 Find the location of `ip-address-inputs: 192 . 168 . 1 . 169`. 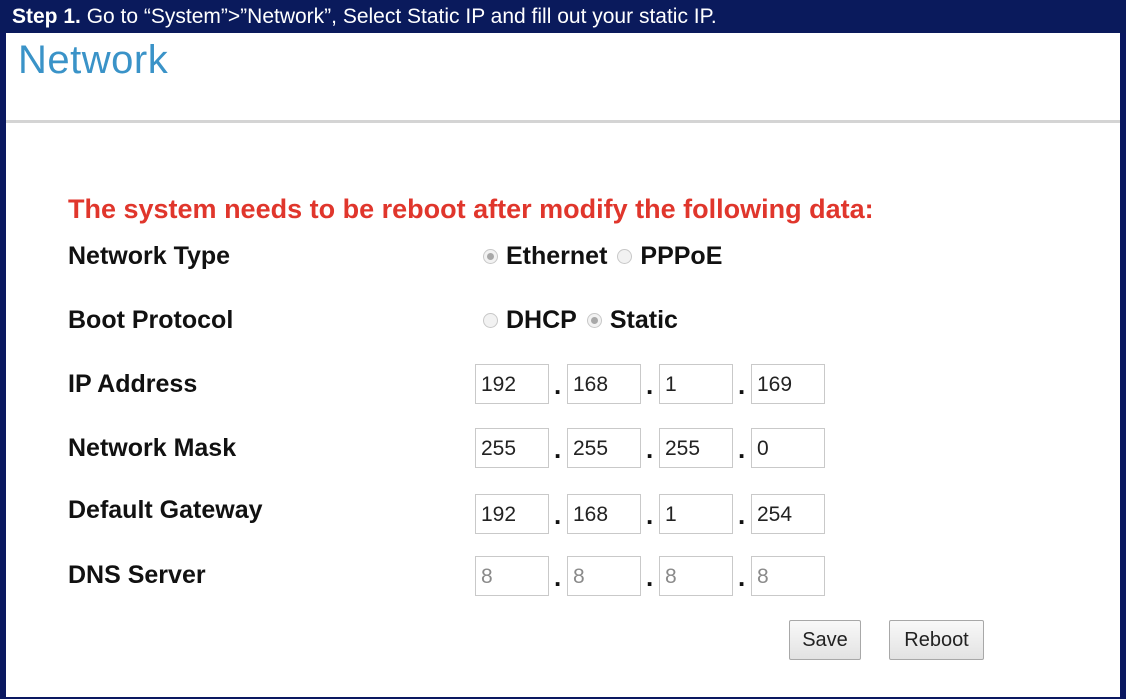

ip-address-inputs: 192 . 168 . 1 . 169 is located at coordinates (661, 384).